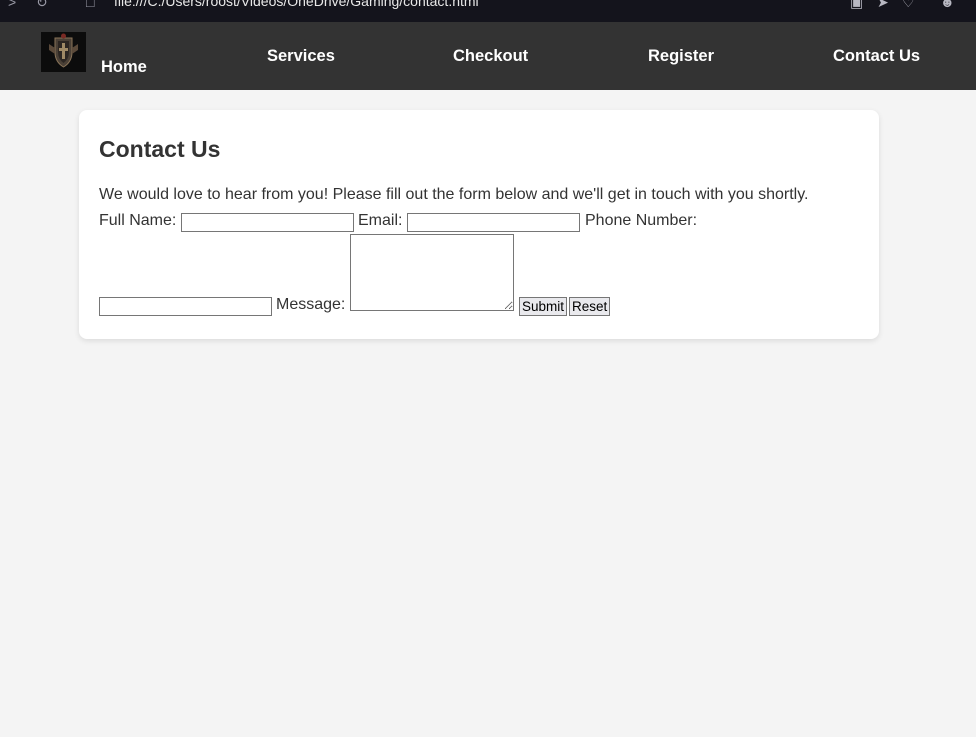 The width and height of the screenshot is (976, 737). What do you see at coordinates (641, 220) in the screenshot?
I see `phone-label: Phone Number:` at bounding box center [641, 220].